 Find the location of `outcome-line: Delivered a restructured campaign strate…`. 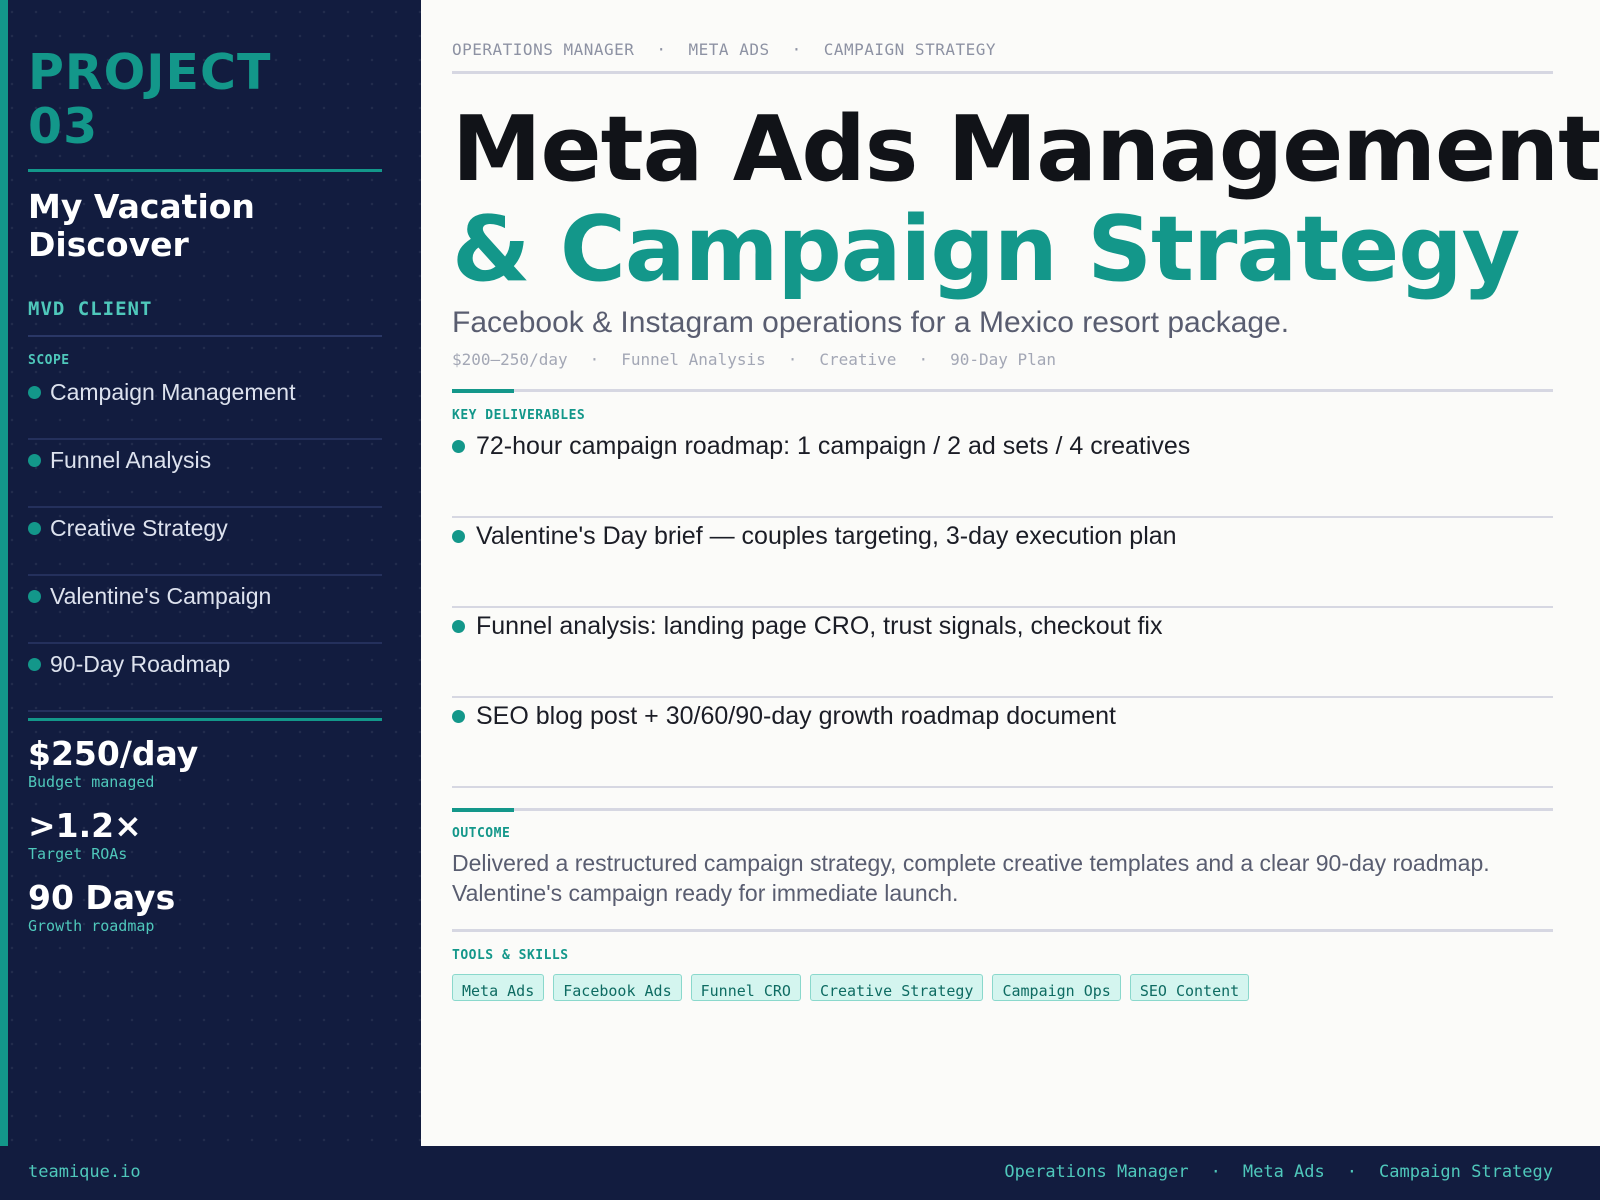

outcome-line: Delivered a restructured campaign strate… is located at coordinates (971, 863).